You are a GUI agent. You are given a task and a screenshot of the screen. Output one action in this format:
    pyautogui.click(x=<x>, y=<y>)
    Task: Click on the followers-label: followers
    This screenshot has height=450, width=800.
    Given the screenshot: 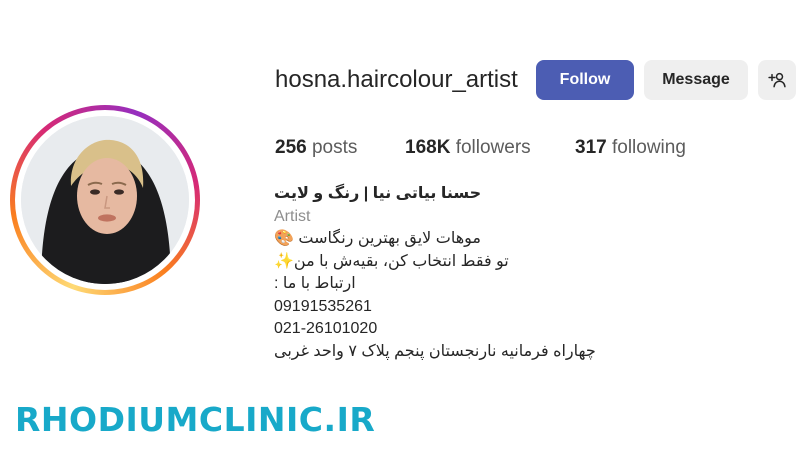 What is the action you would take?
    pyautogui.click(x=493, y=147)
    